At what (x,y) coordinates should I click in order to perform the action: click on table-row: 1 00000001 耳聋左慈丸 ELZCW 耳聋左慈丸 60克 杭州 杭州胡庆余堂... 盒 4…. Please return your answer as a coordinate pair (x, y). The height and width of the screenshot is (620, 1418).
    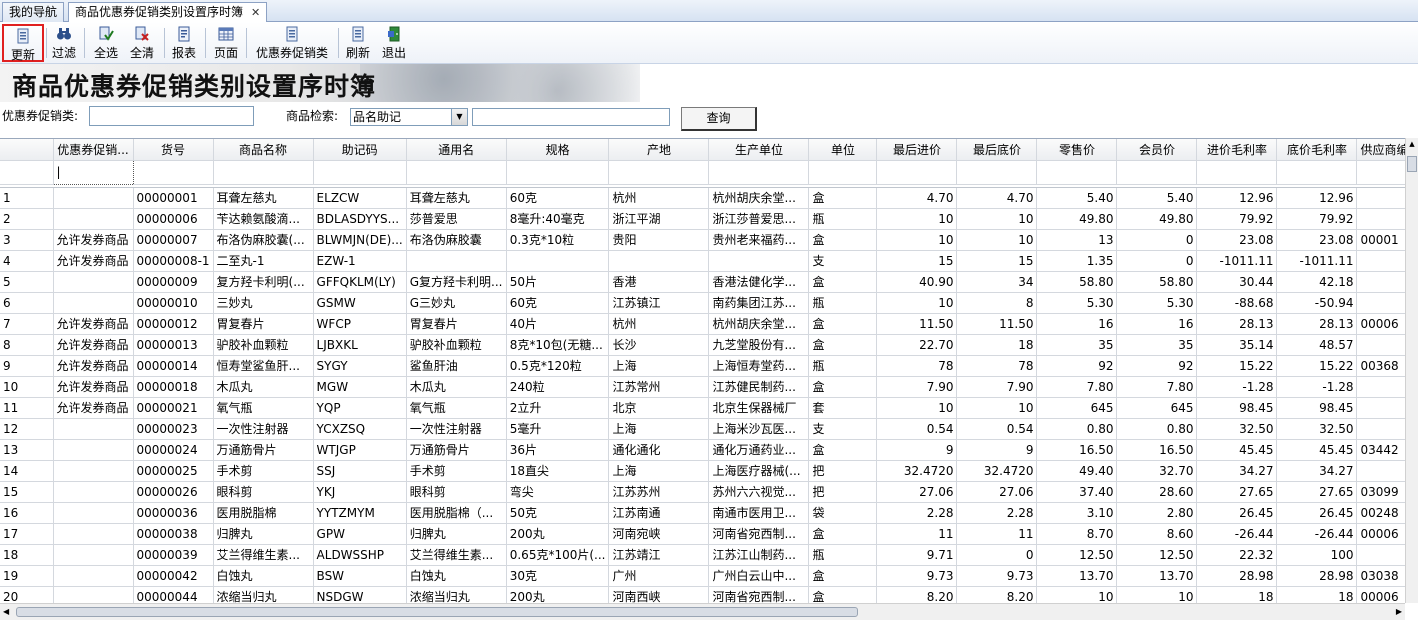
    Looking at the image, I should click on (706, 198).